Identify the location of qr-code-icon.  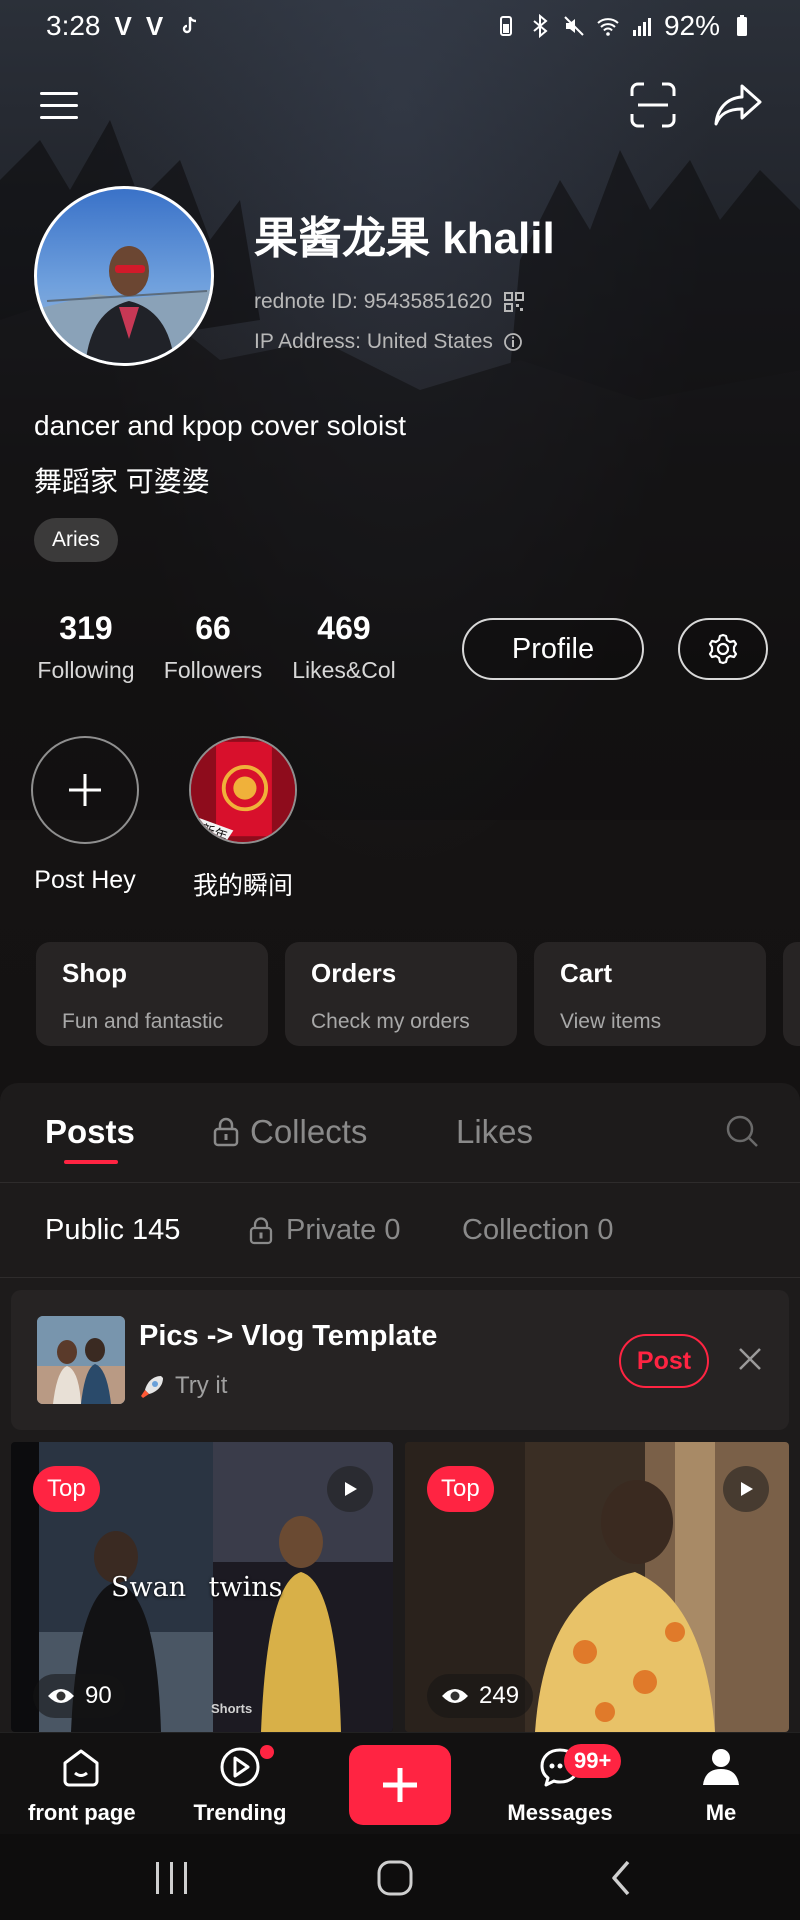
(514, 302).